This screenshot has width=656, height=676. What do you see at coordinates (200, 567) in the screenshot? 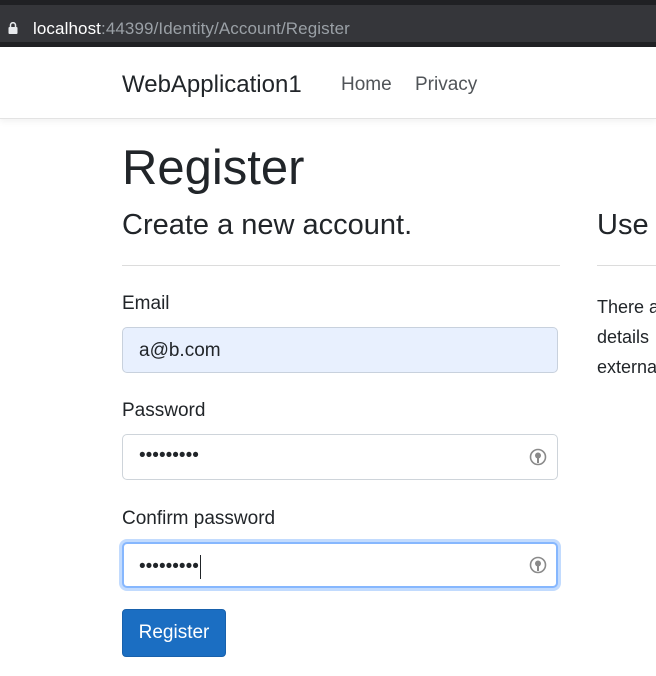
I see `text-caret` at bounding box center [200, 567].